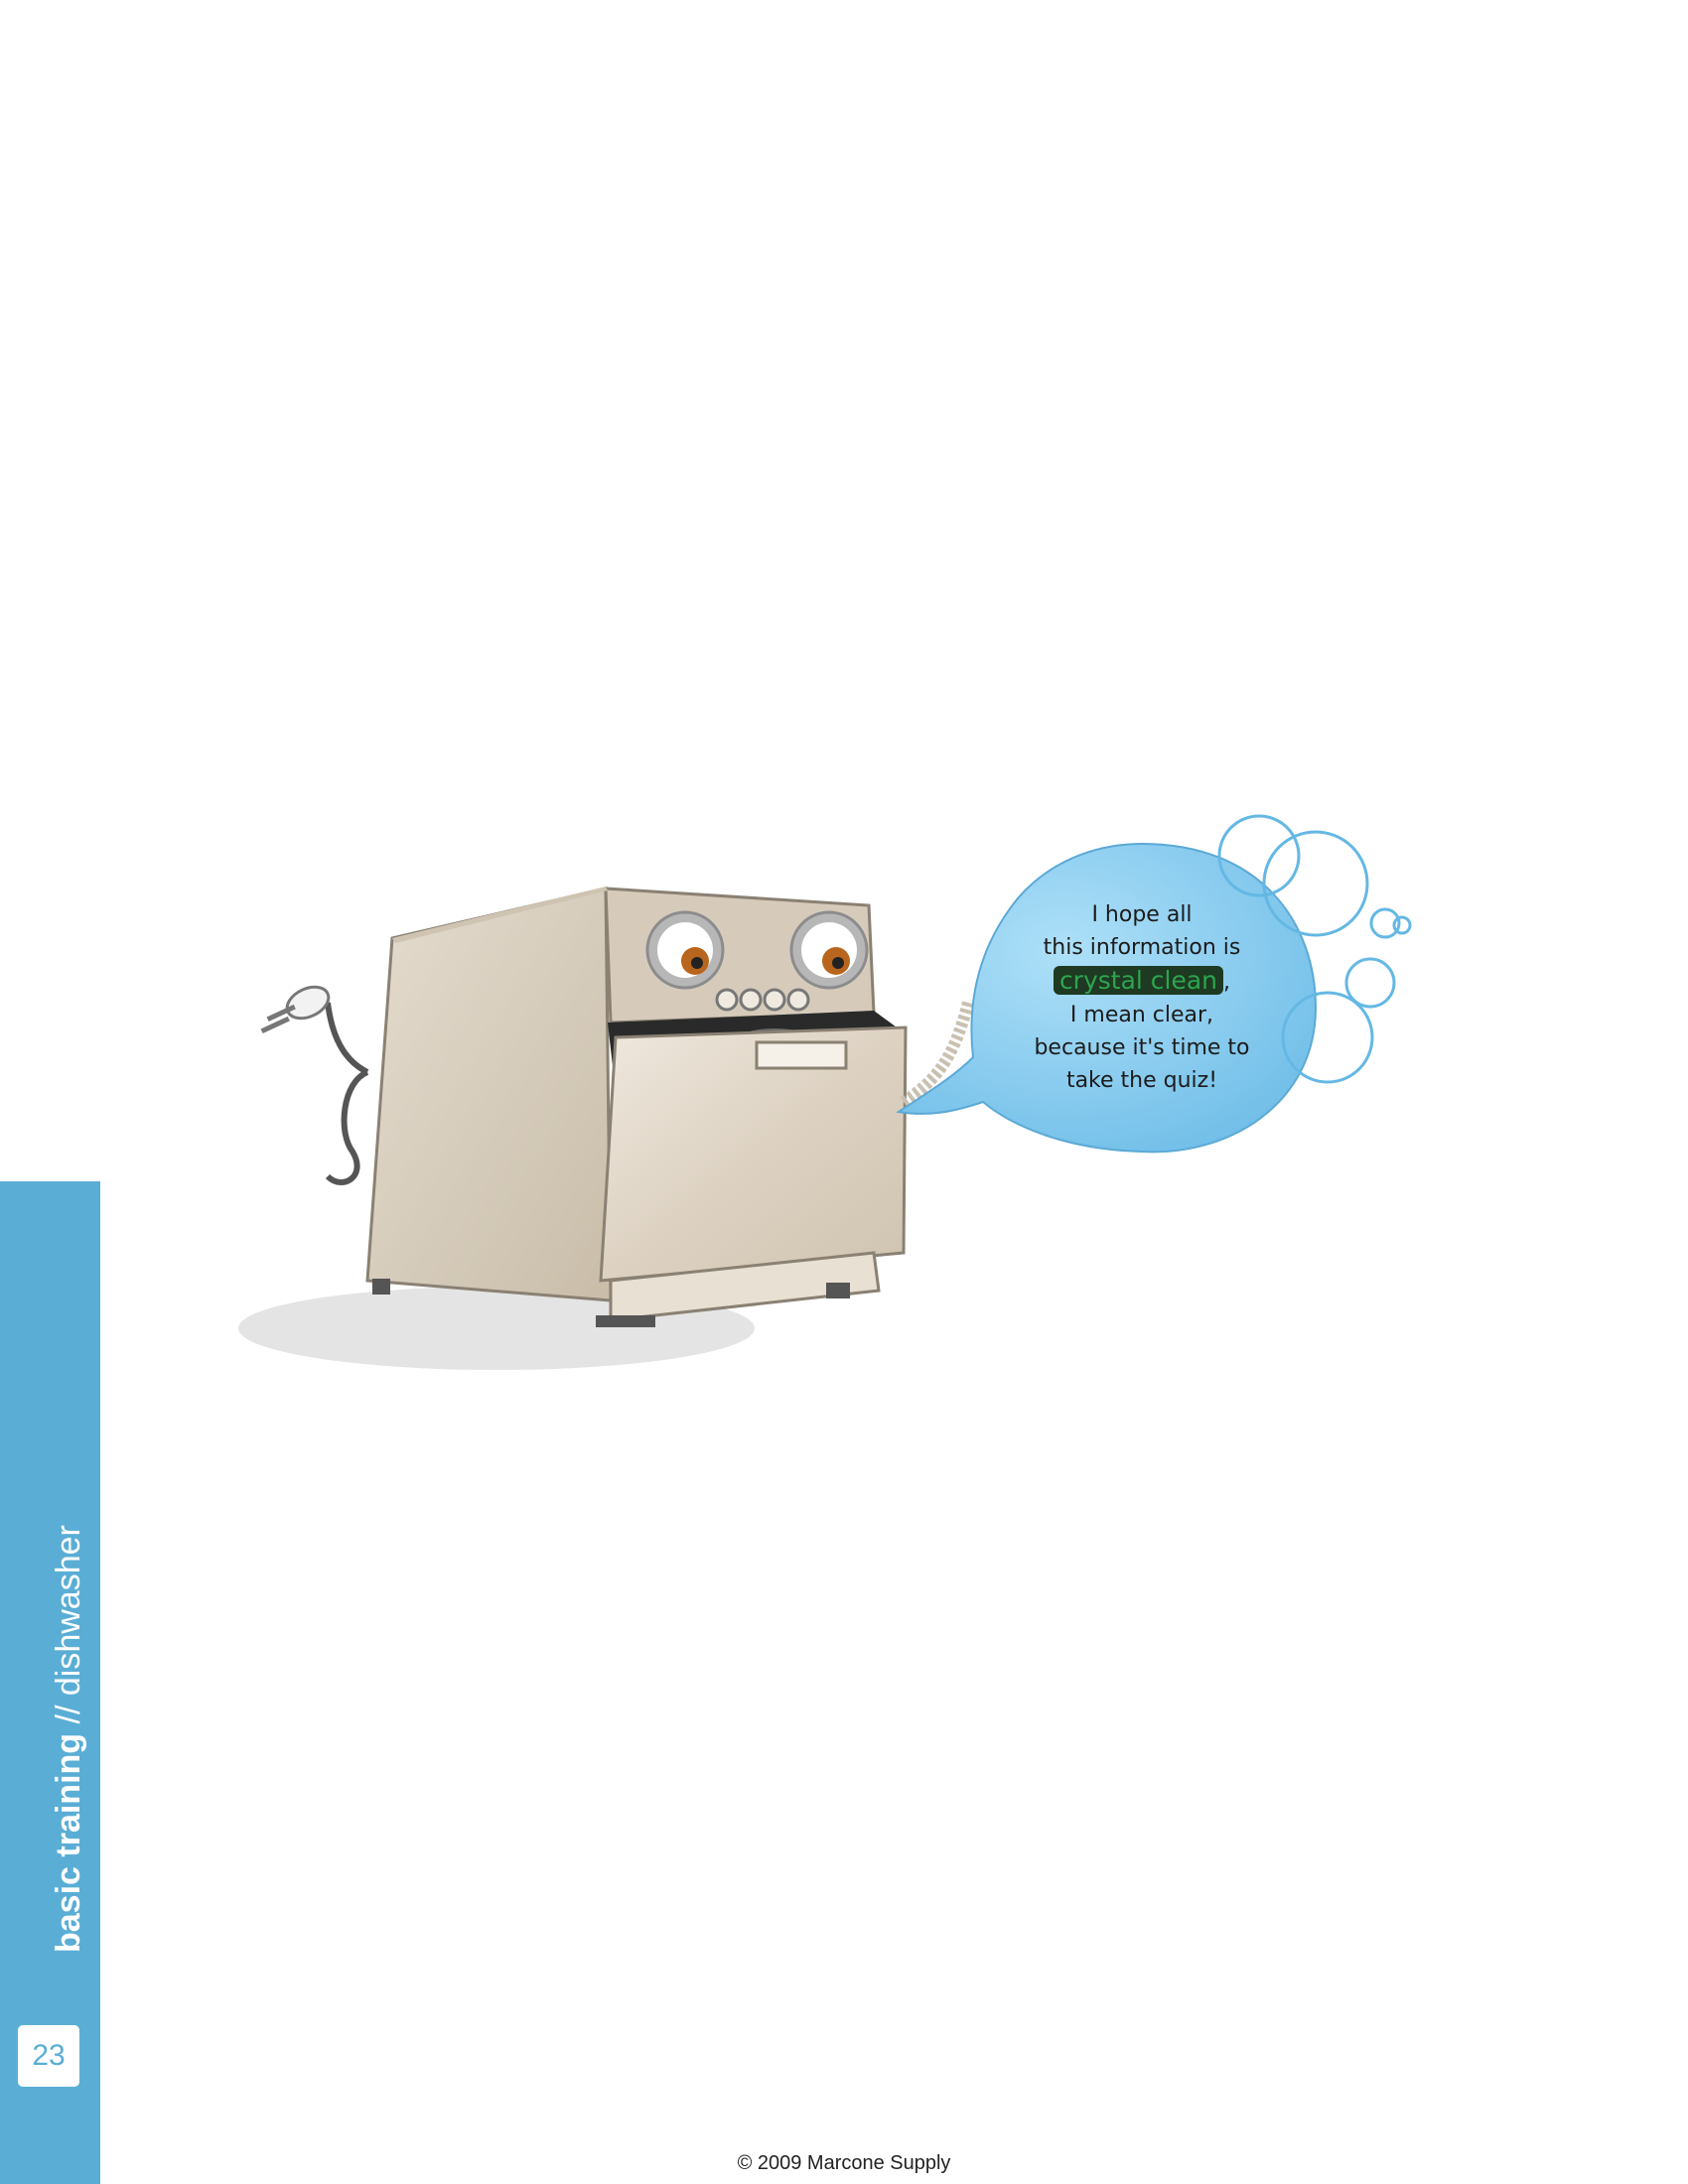  What do you see at coordinates (753, 1154) in the screenshot?
I see `dishwasher-door` at bounding box center [753, 1154].